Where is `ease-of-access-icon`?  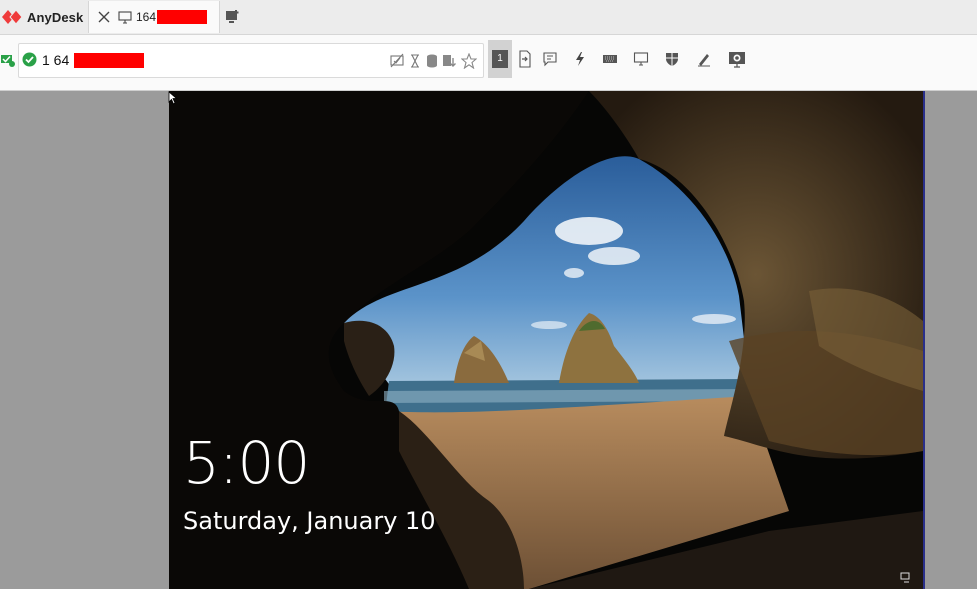 ease-of-access-icon is located at coordinates (906, 577).